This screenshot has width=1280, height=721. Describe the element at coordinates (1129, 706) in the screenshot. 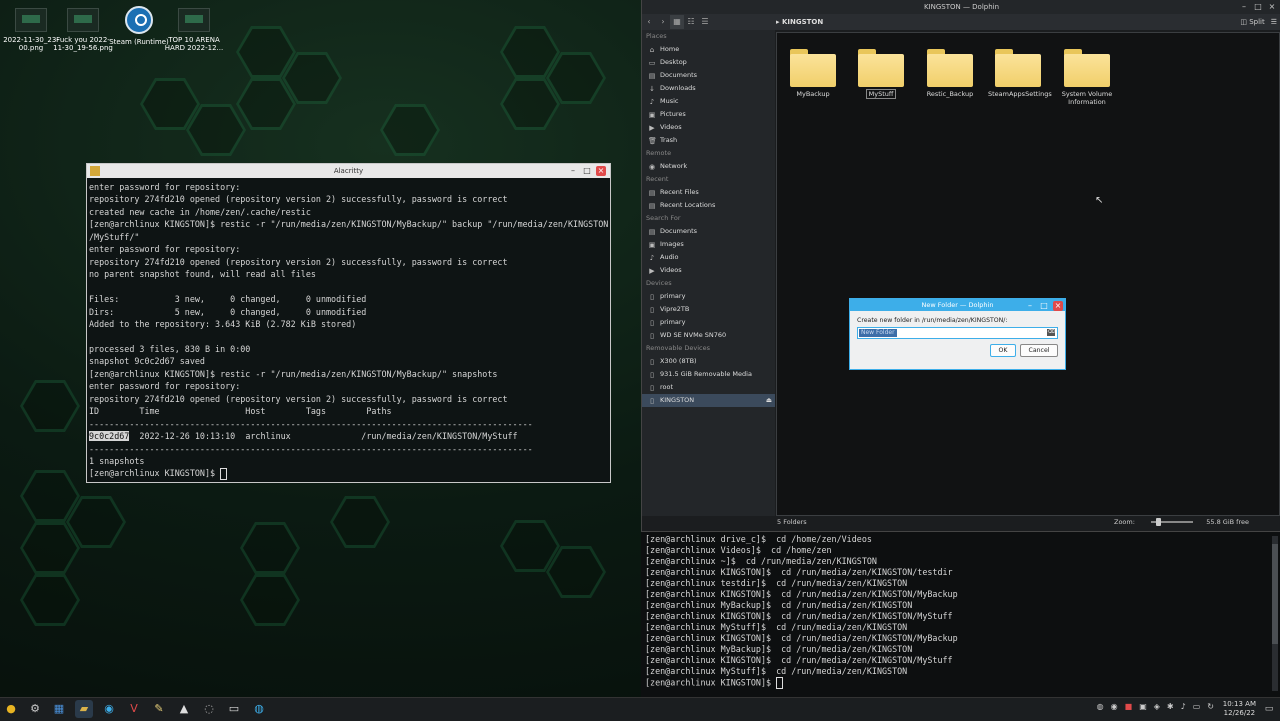

I see `tray-record-icon: ■` at that location.